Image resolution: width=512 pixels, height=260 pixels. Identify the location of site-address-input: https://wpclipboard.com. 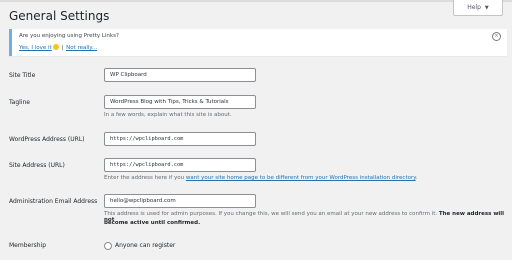
(180, 165).